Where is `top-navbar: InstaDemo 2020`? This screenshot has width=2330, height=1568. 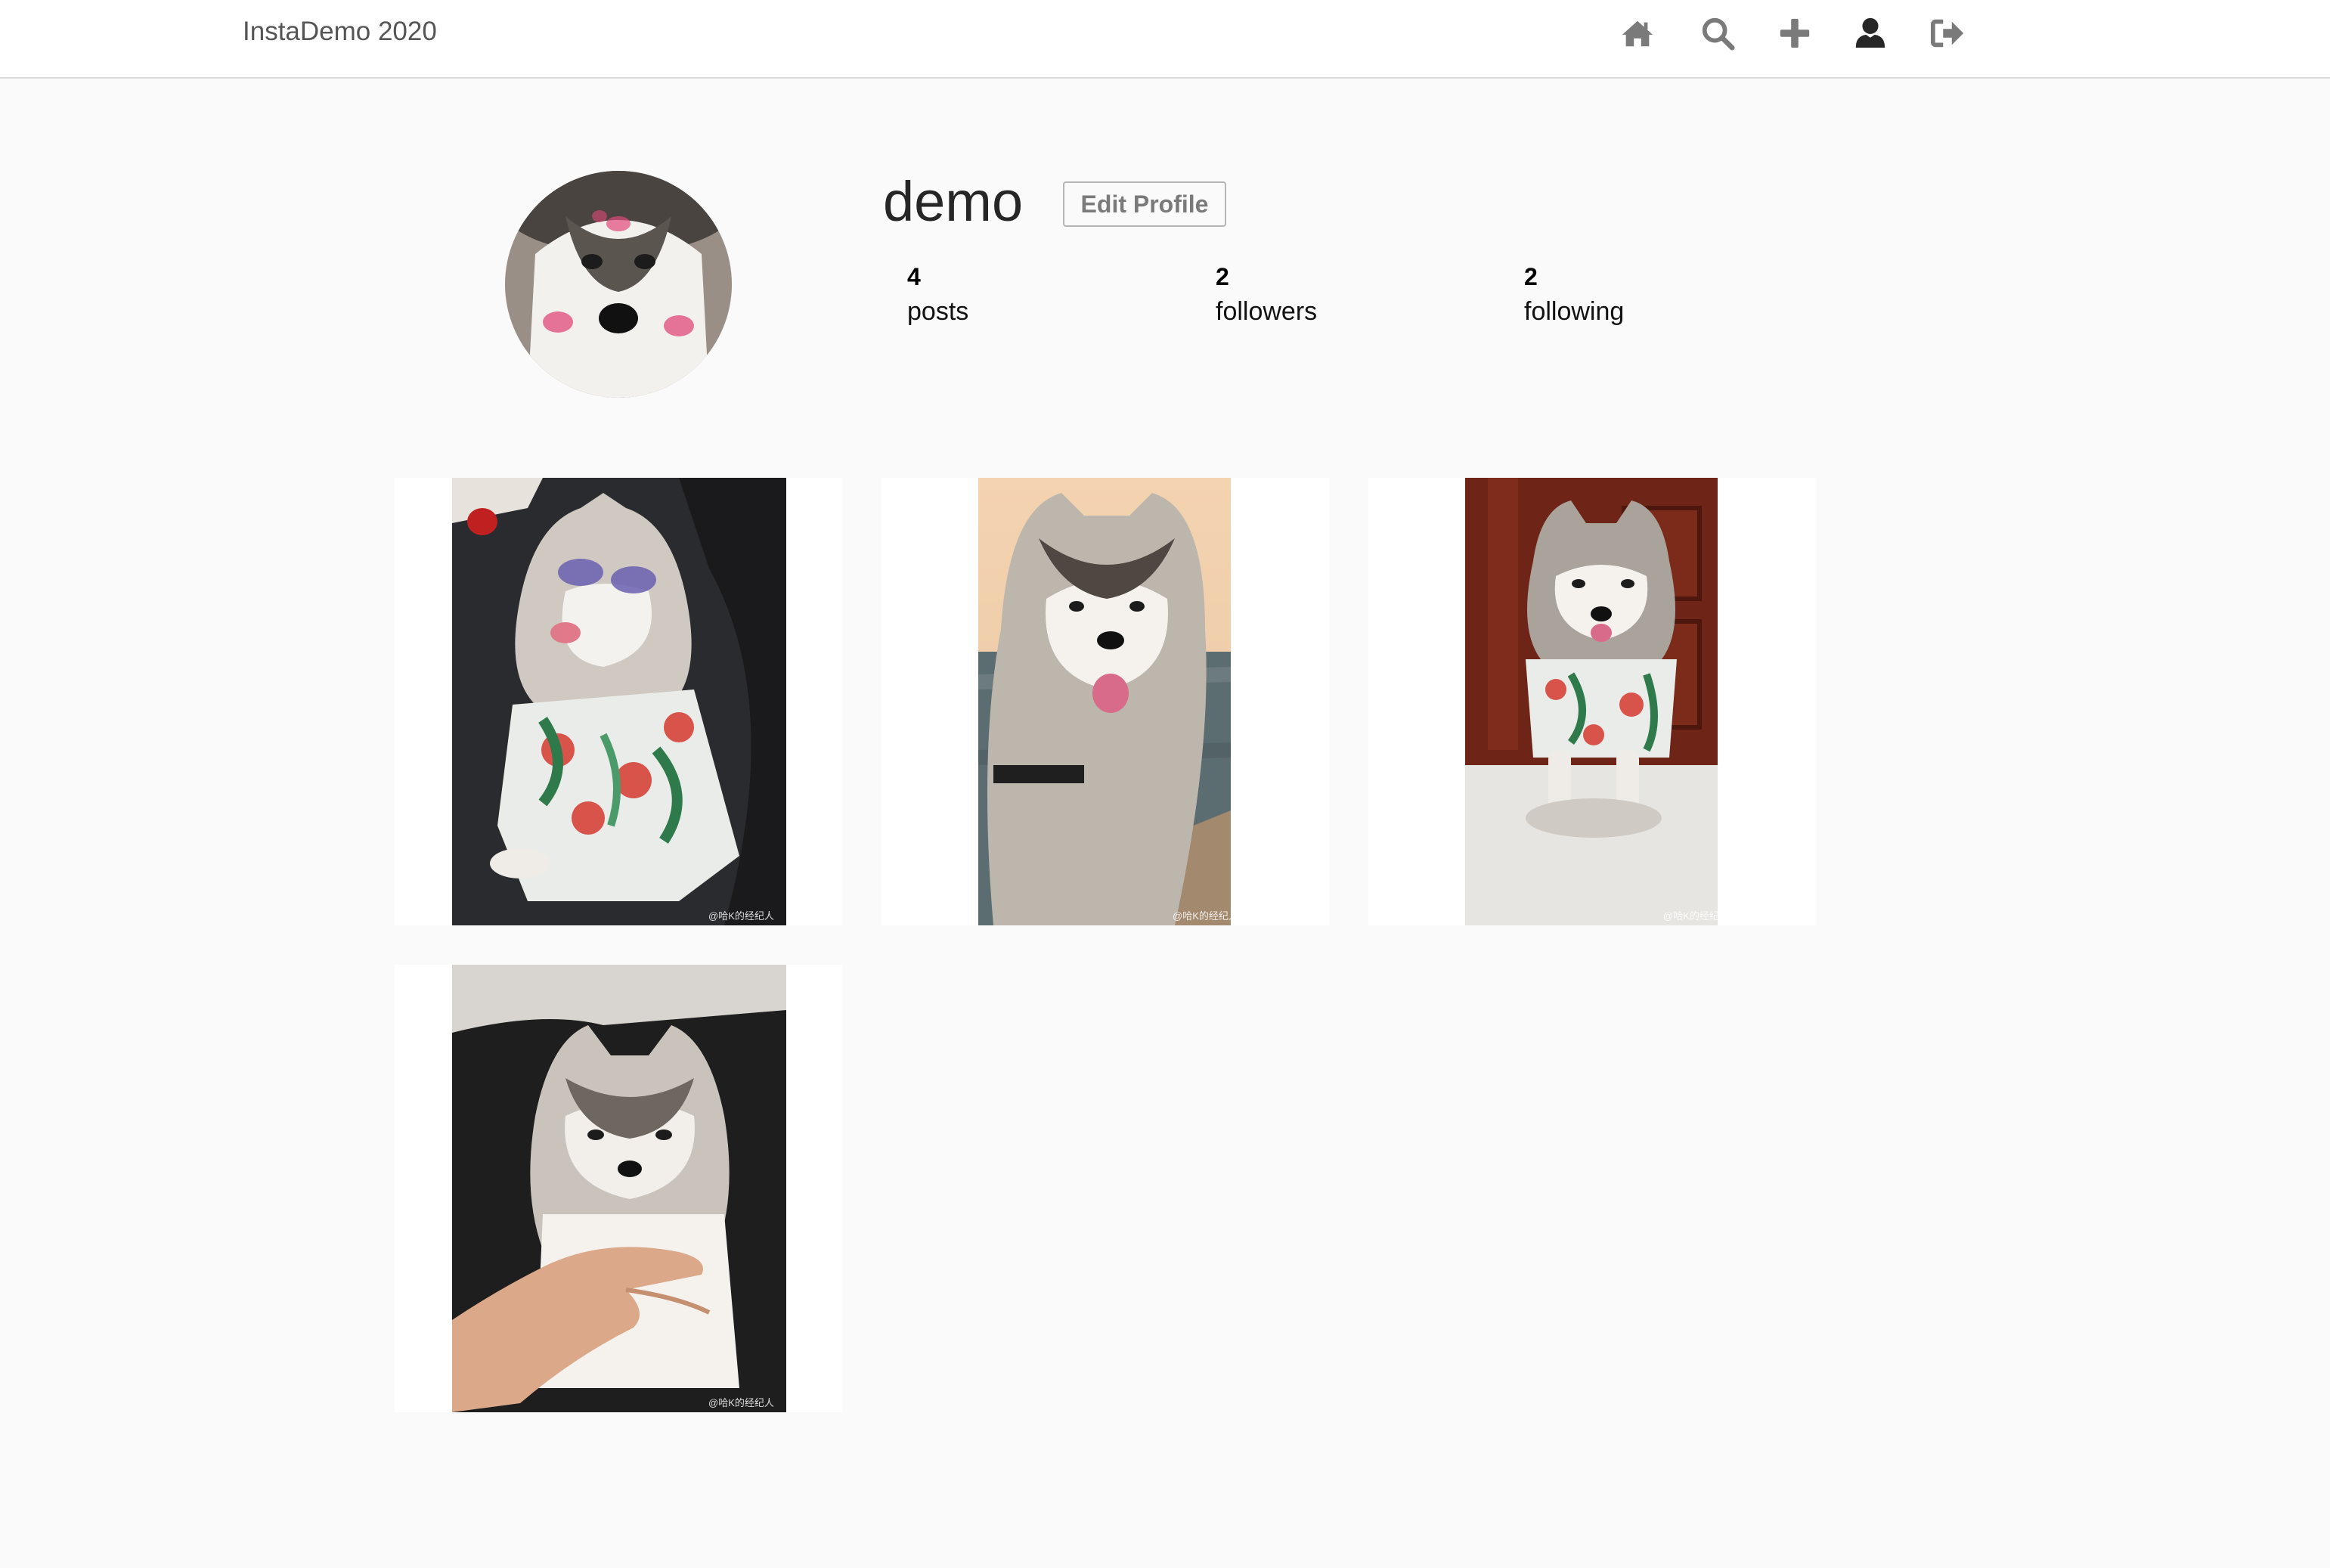
top-navbar: InstaDemo 2020 is located at coordinates (1165, 39).